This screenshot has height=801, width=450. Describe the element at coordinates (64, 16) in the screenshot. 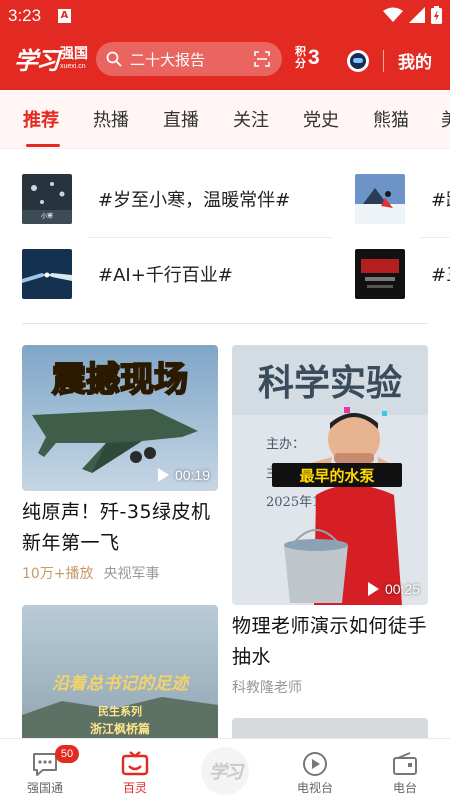

I see `notification-a-icon: A` at that location.